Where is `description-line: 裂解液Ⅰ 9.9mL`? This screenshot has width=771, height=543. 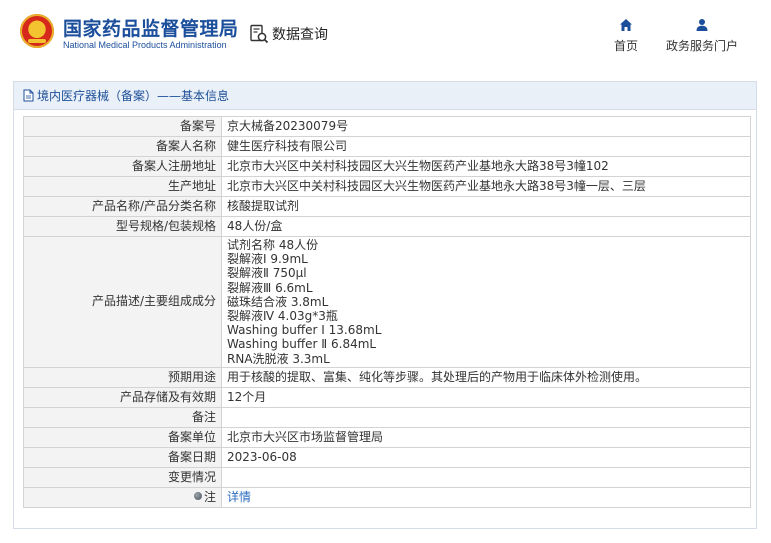
description-line: 裂解液Ⅰ 9.9mL is located at coordinates (267, 259).